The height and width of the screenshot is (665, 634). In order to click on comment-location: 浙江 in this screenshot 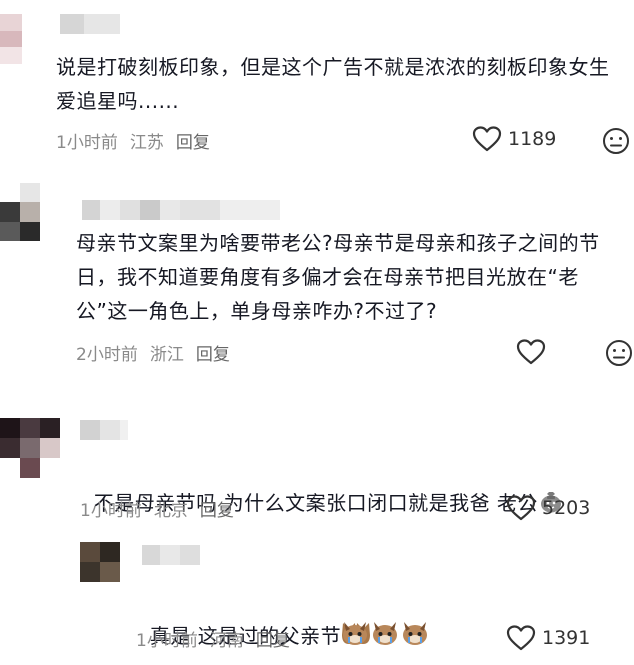, I will do `click(166, 355)`.